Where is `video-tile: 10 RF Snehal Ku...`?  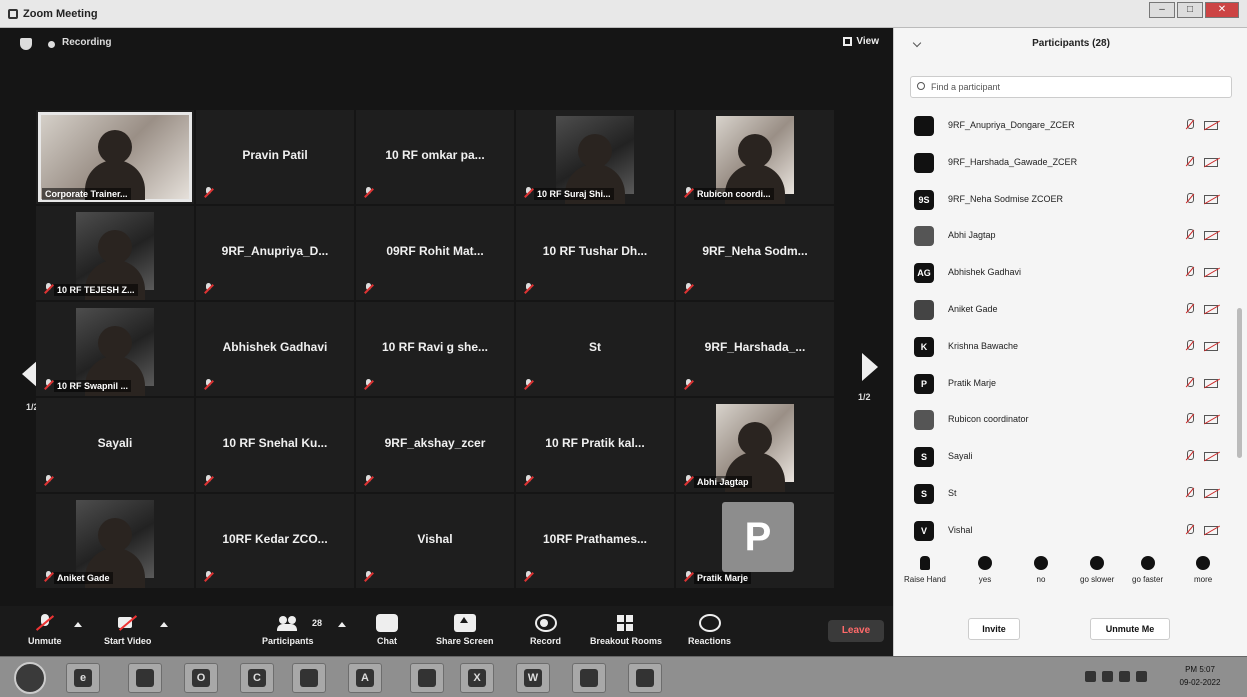 video-tile: 10 RF Snehal Ku... is located at coordinates (275, 445).